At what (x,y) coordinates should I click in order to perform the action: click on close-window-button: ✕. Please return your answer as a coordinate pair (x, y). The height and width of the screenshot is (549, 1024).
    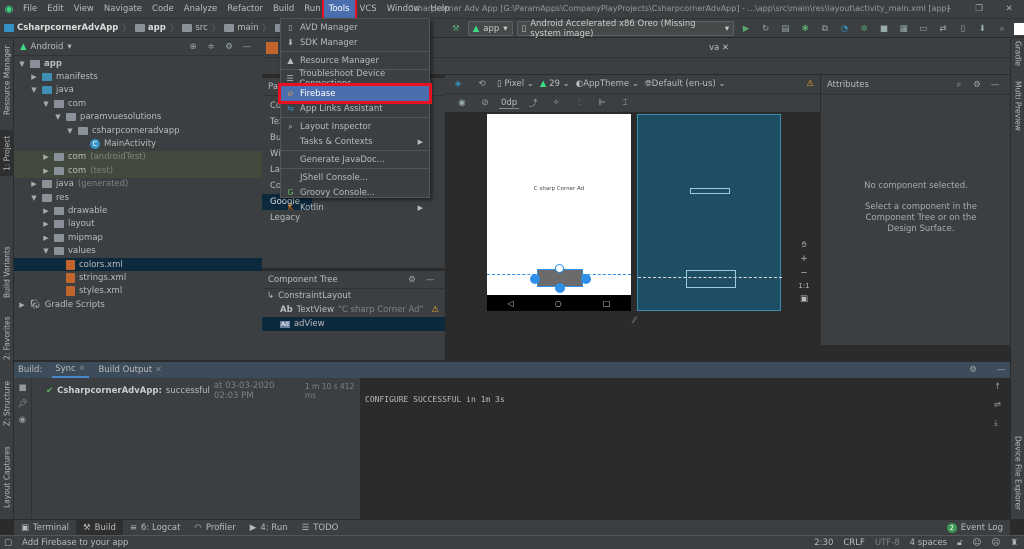
    Looking at the image, I should click on (1009, 9).